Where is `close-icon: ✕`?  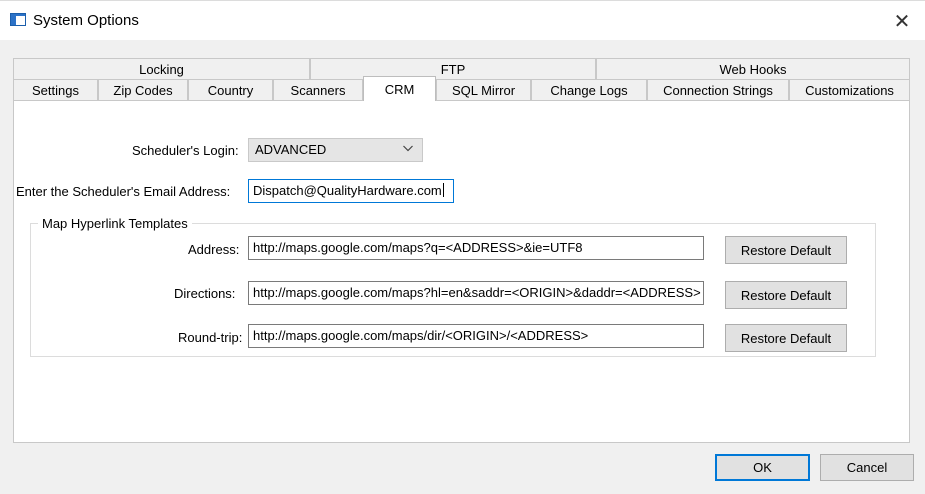 close-icon: ✕ is located at coordinates (902, 21).